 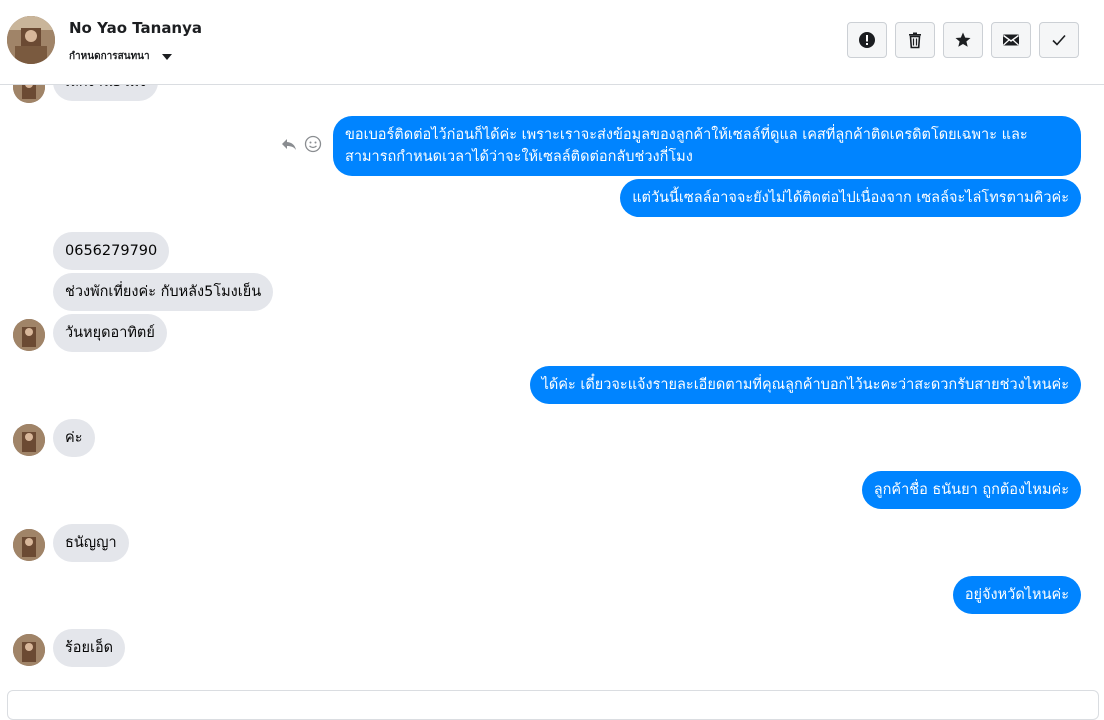 I want to click on outgoing-message: อยู่จังหวัดไหนค่ะ, so click(x=1016, y=595).